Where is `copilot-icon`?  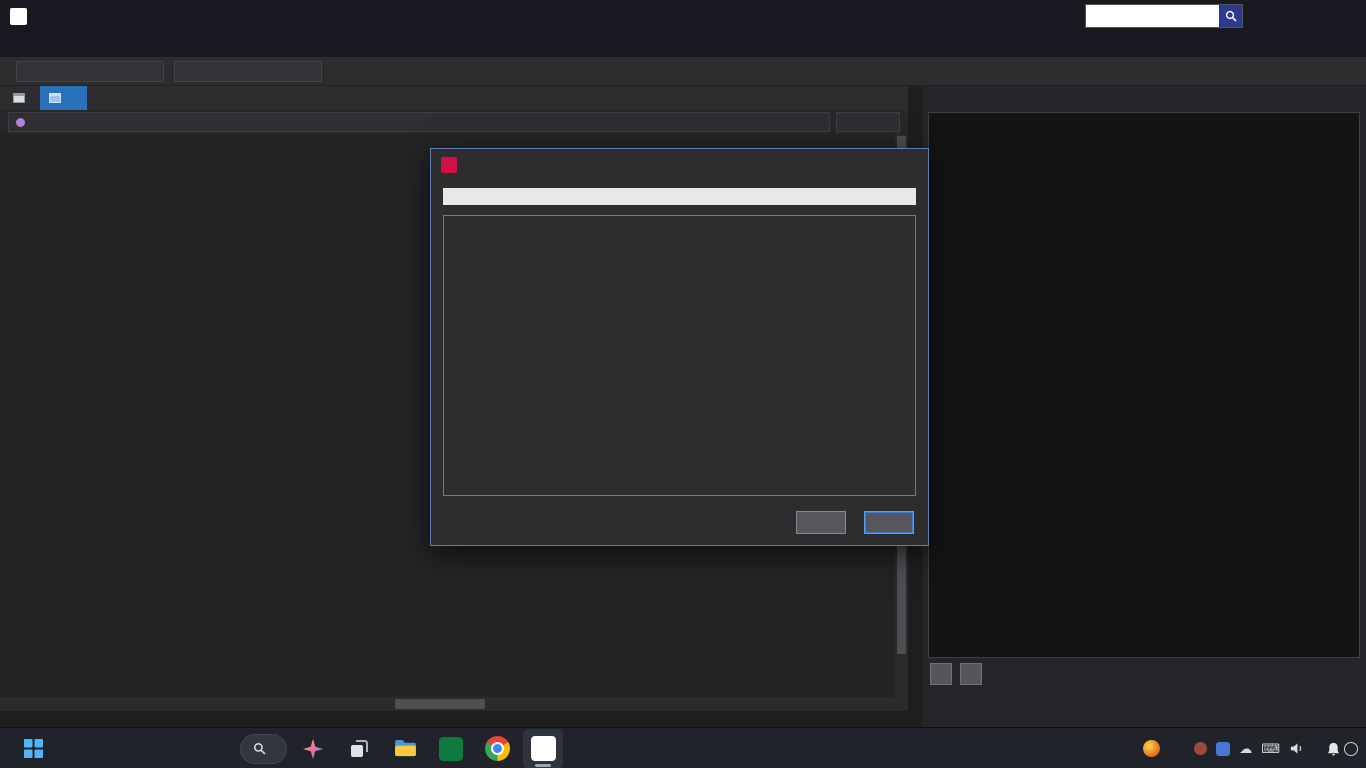 copilot-icon is located at coordinates (313, 748).